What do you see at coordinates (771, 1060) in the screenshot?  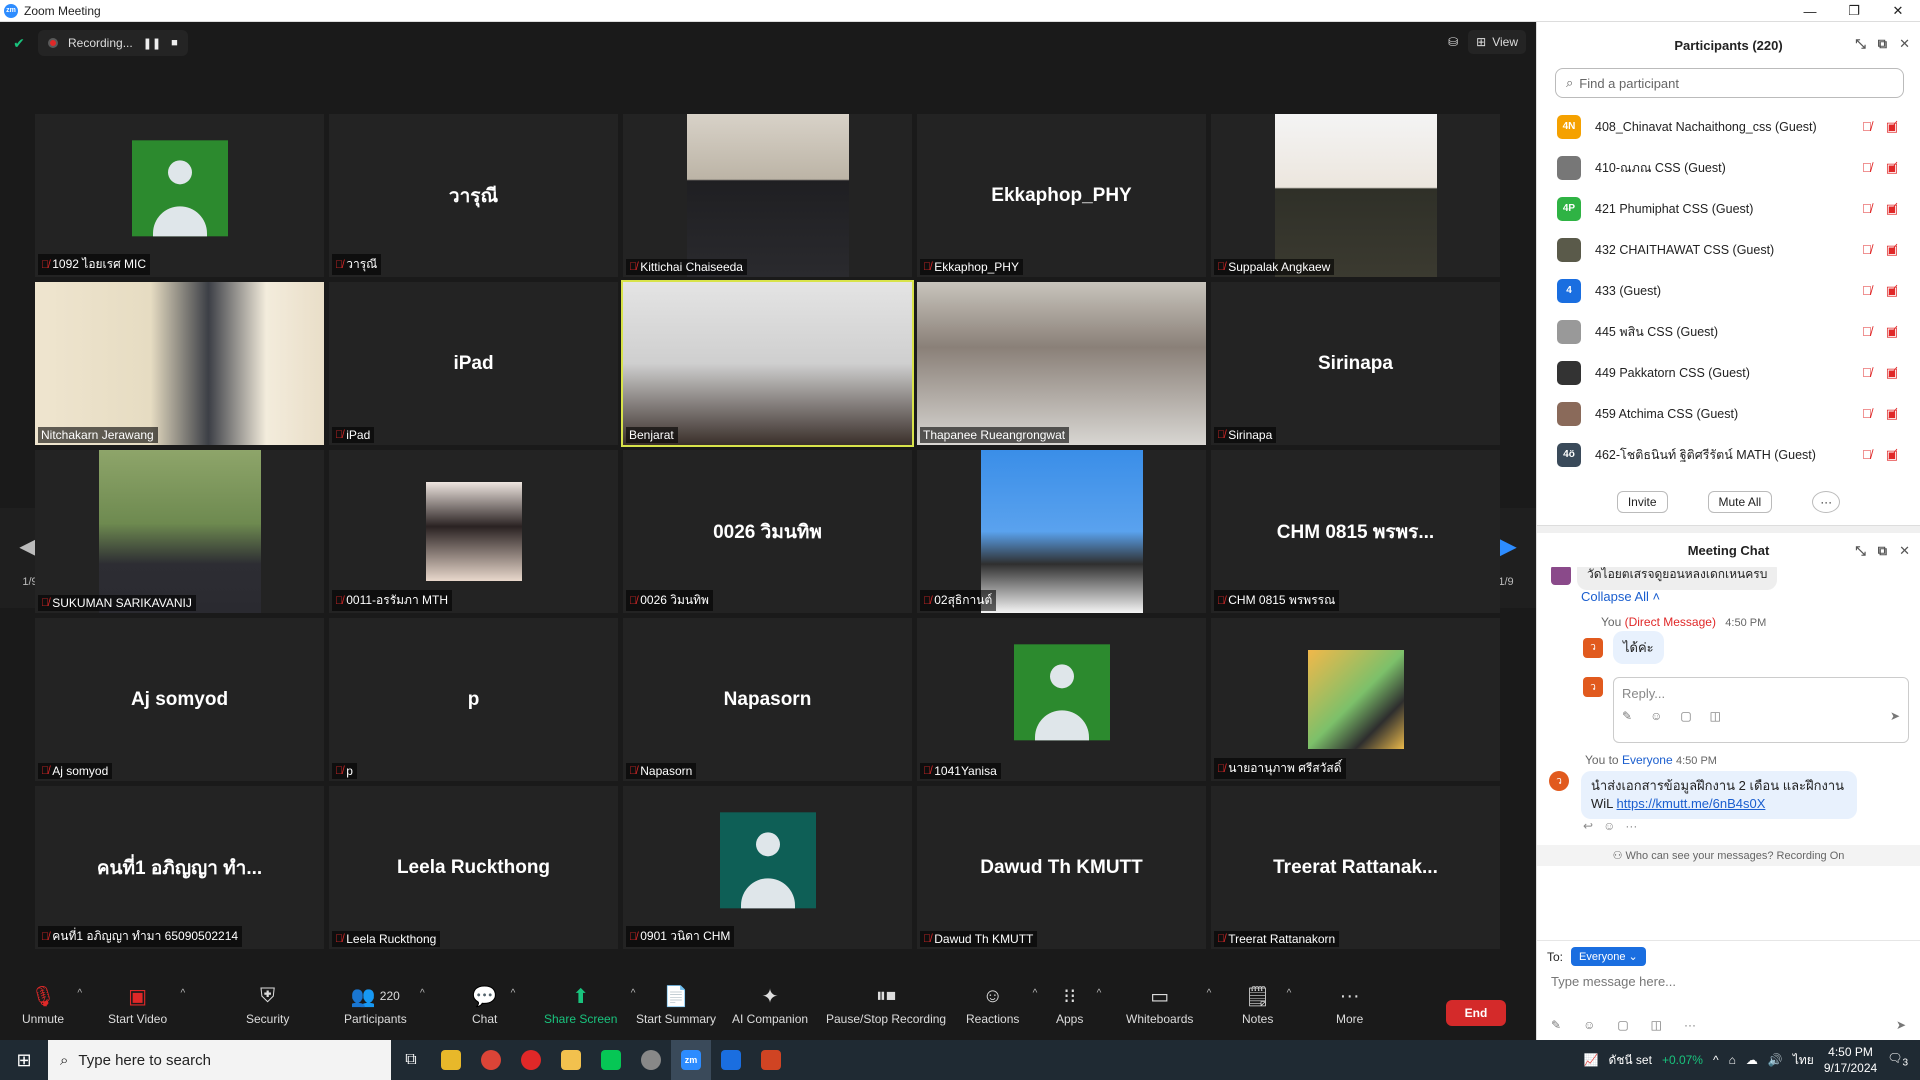 I see `powerpoint-icon` at bounding box center [771, 1060].